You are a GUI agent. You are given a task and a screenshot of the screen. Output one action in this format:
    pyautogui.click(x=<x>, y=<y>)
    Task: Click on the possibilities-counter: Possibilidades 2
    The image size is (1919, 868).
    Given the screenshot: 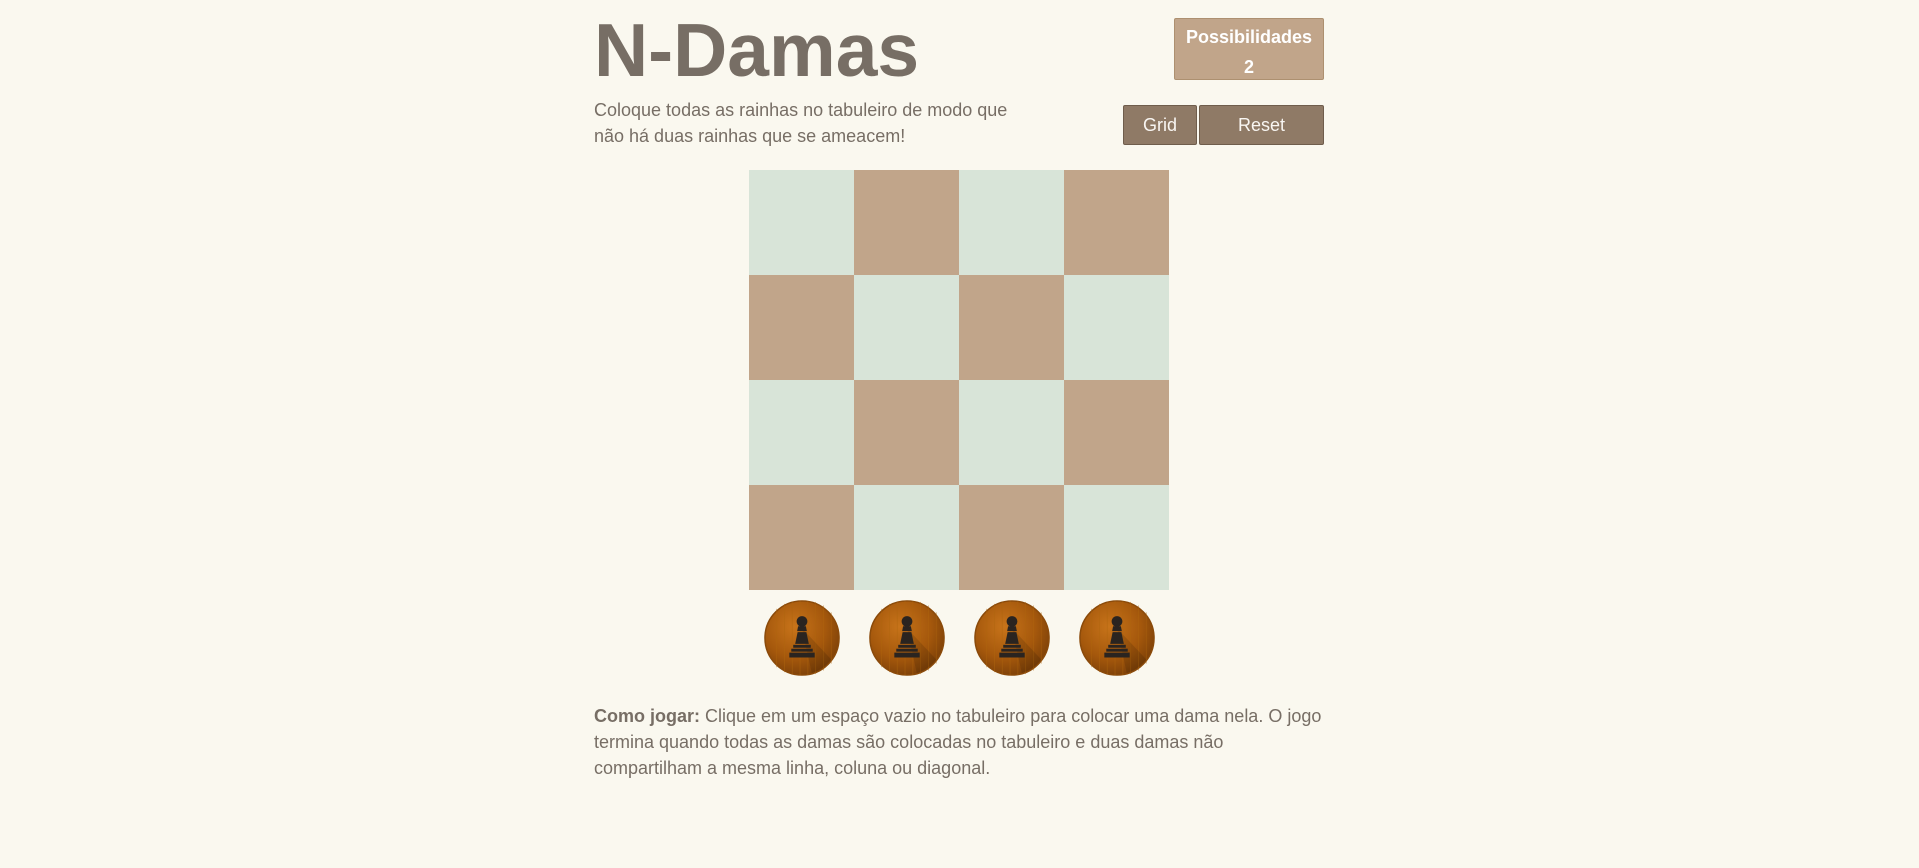 What is the action you would take?
    pyautogui.click(x=1249, y=49)
    